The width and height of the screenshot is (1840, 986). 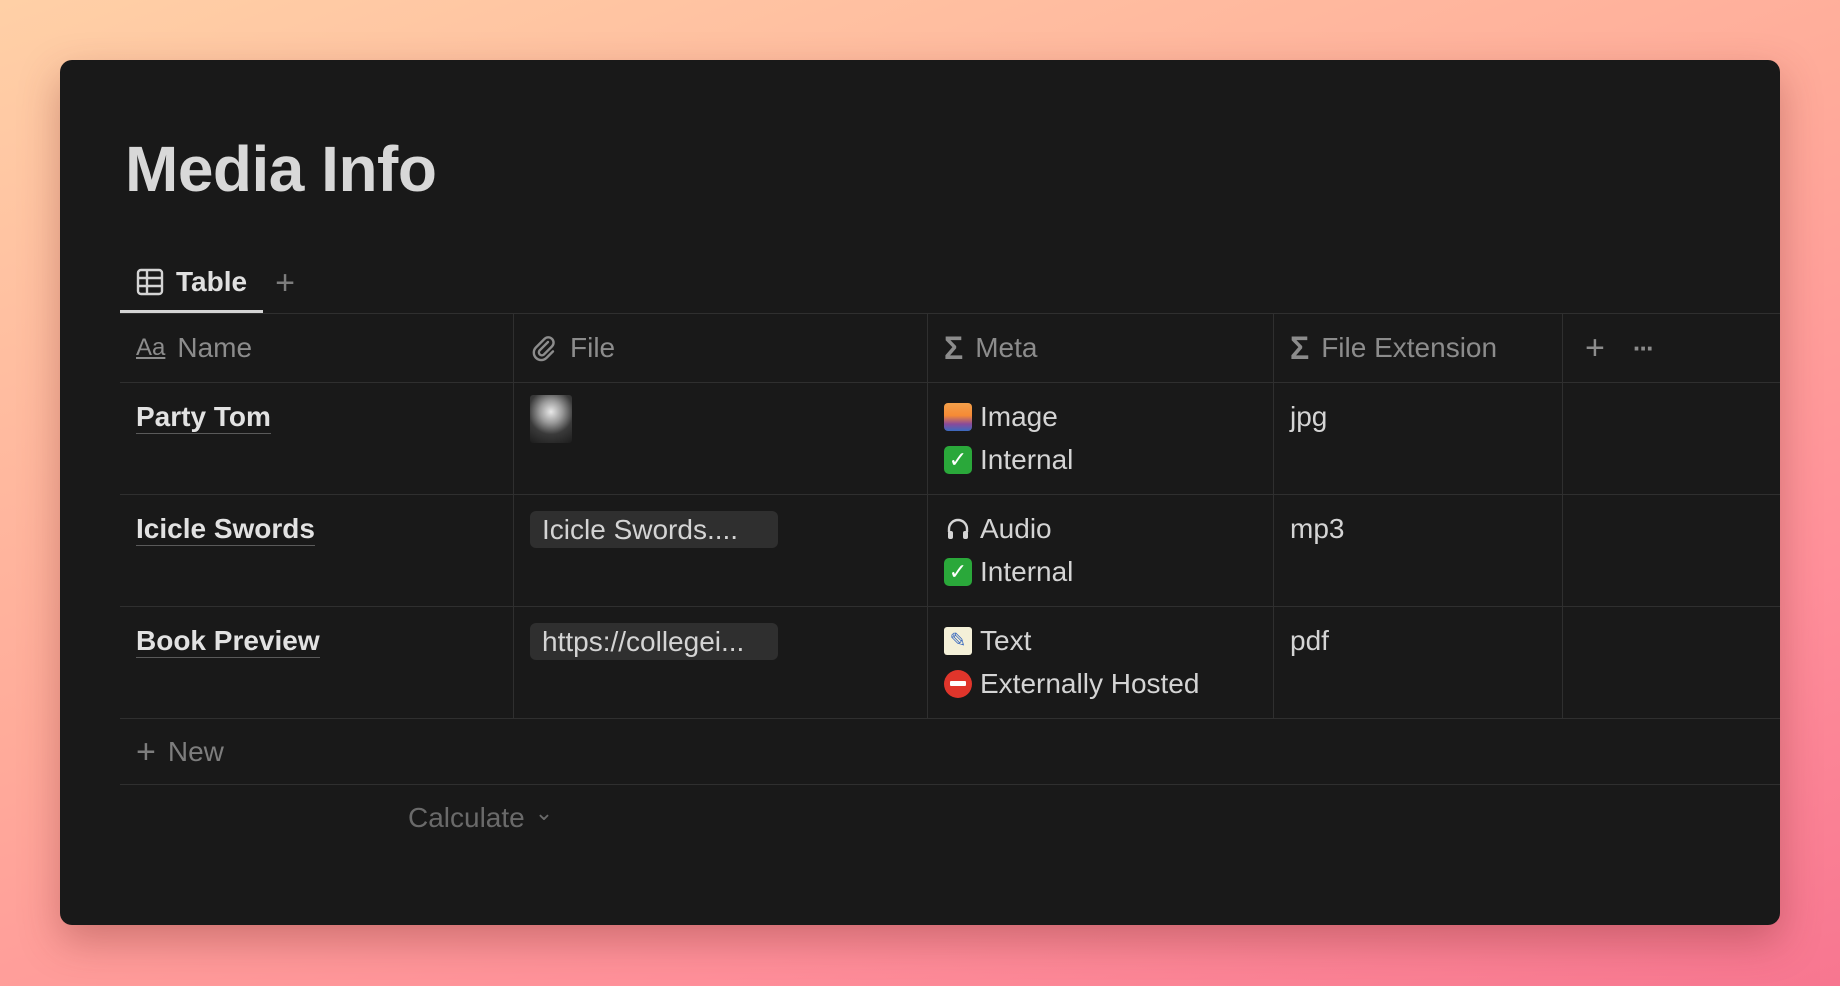 I want to click on extension-cell: mp3, so click(x=1418, y=550).